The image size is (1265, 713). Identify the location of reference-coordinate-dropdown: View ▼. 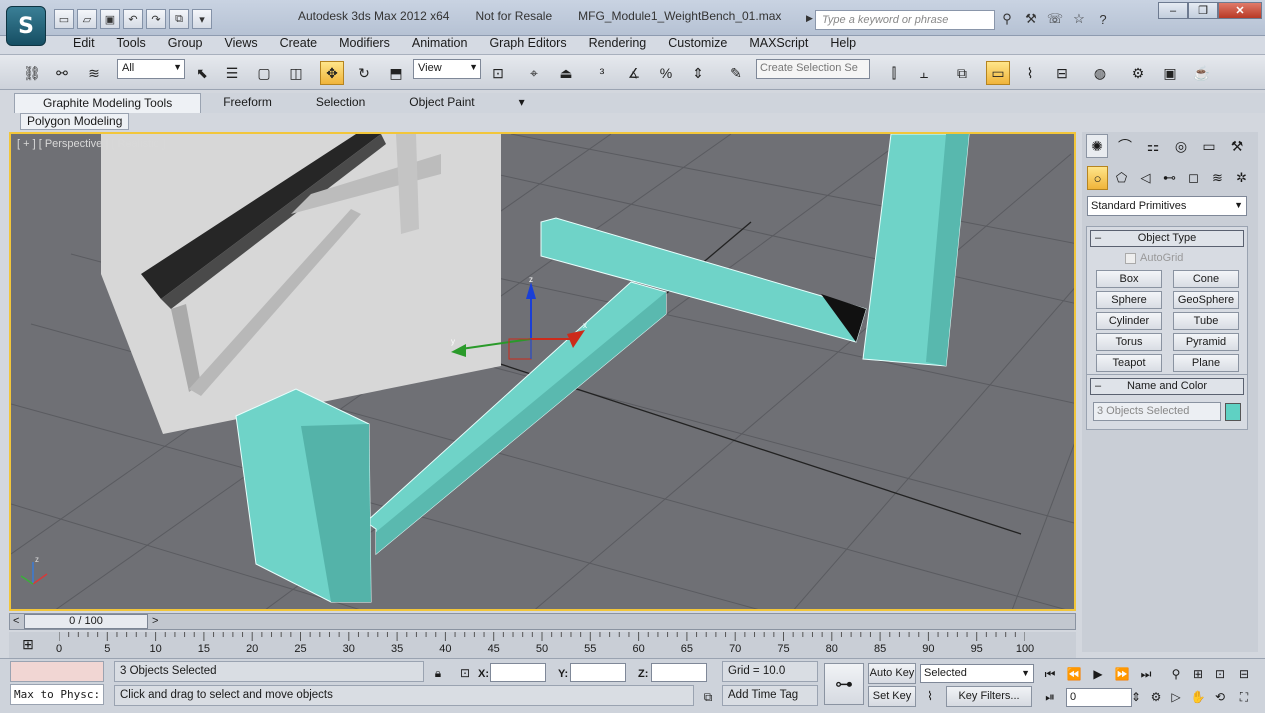
(447, 69).